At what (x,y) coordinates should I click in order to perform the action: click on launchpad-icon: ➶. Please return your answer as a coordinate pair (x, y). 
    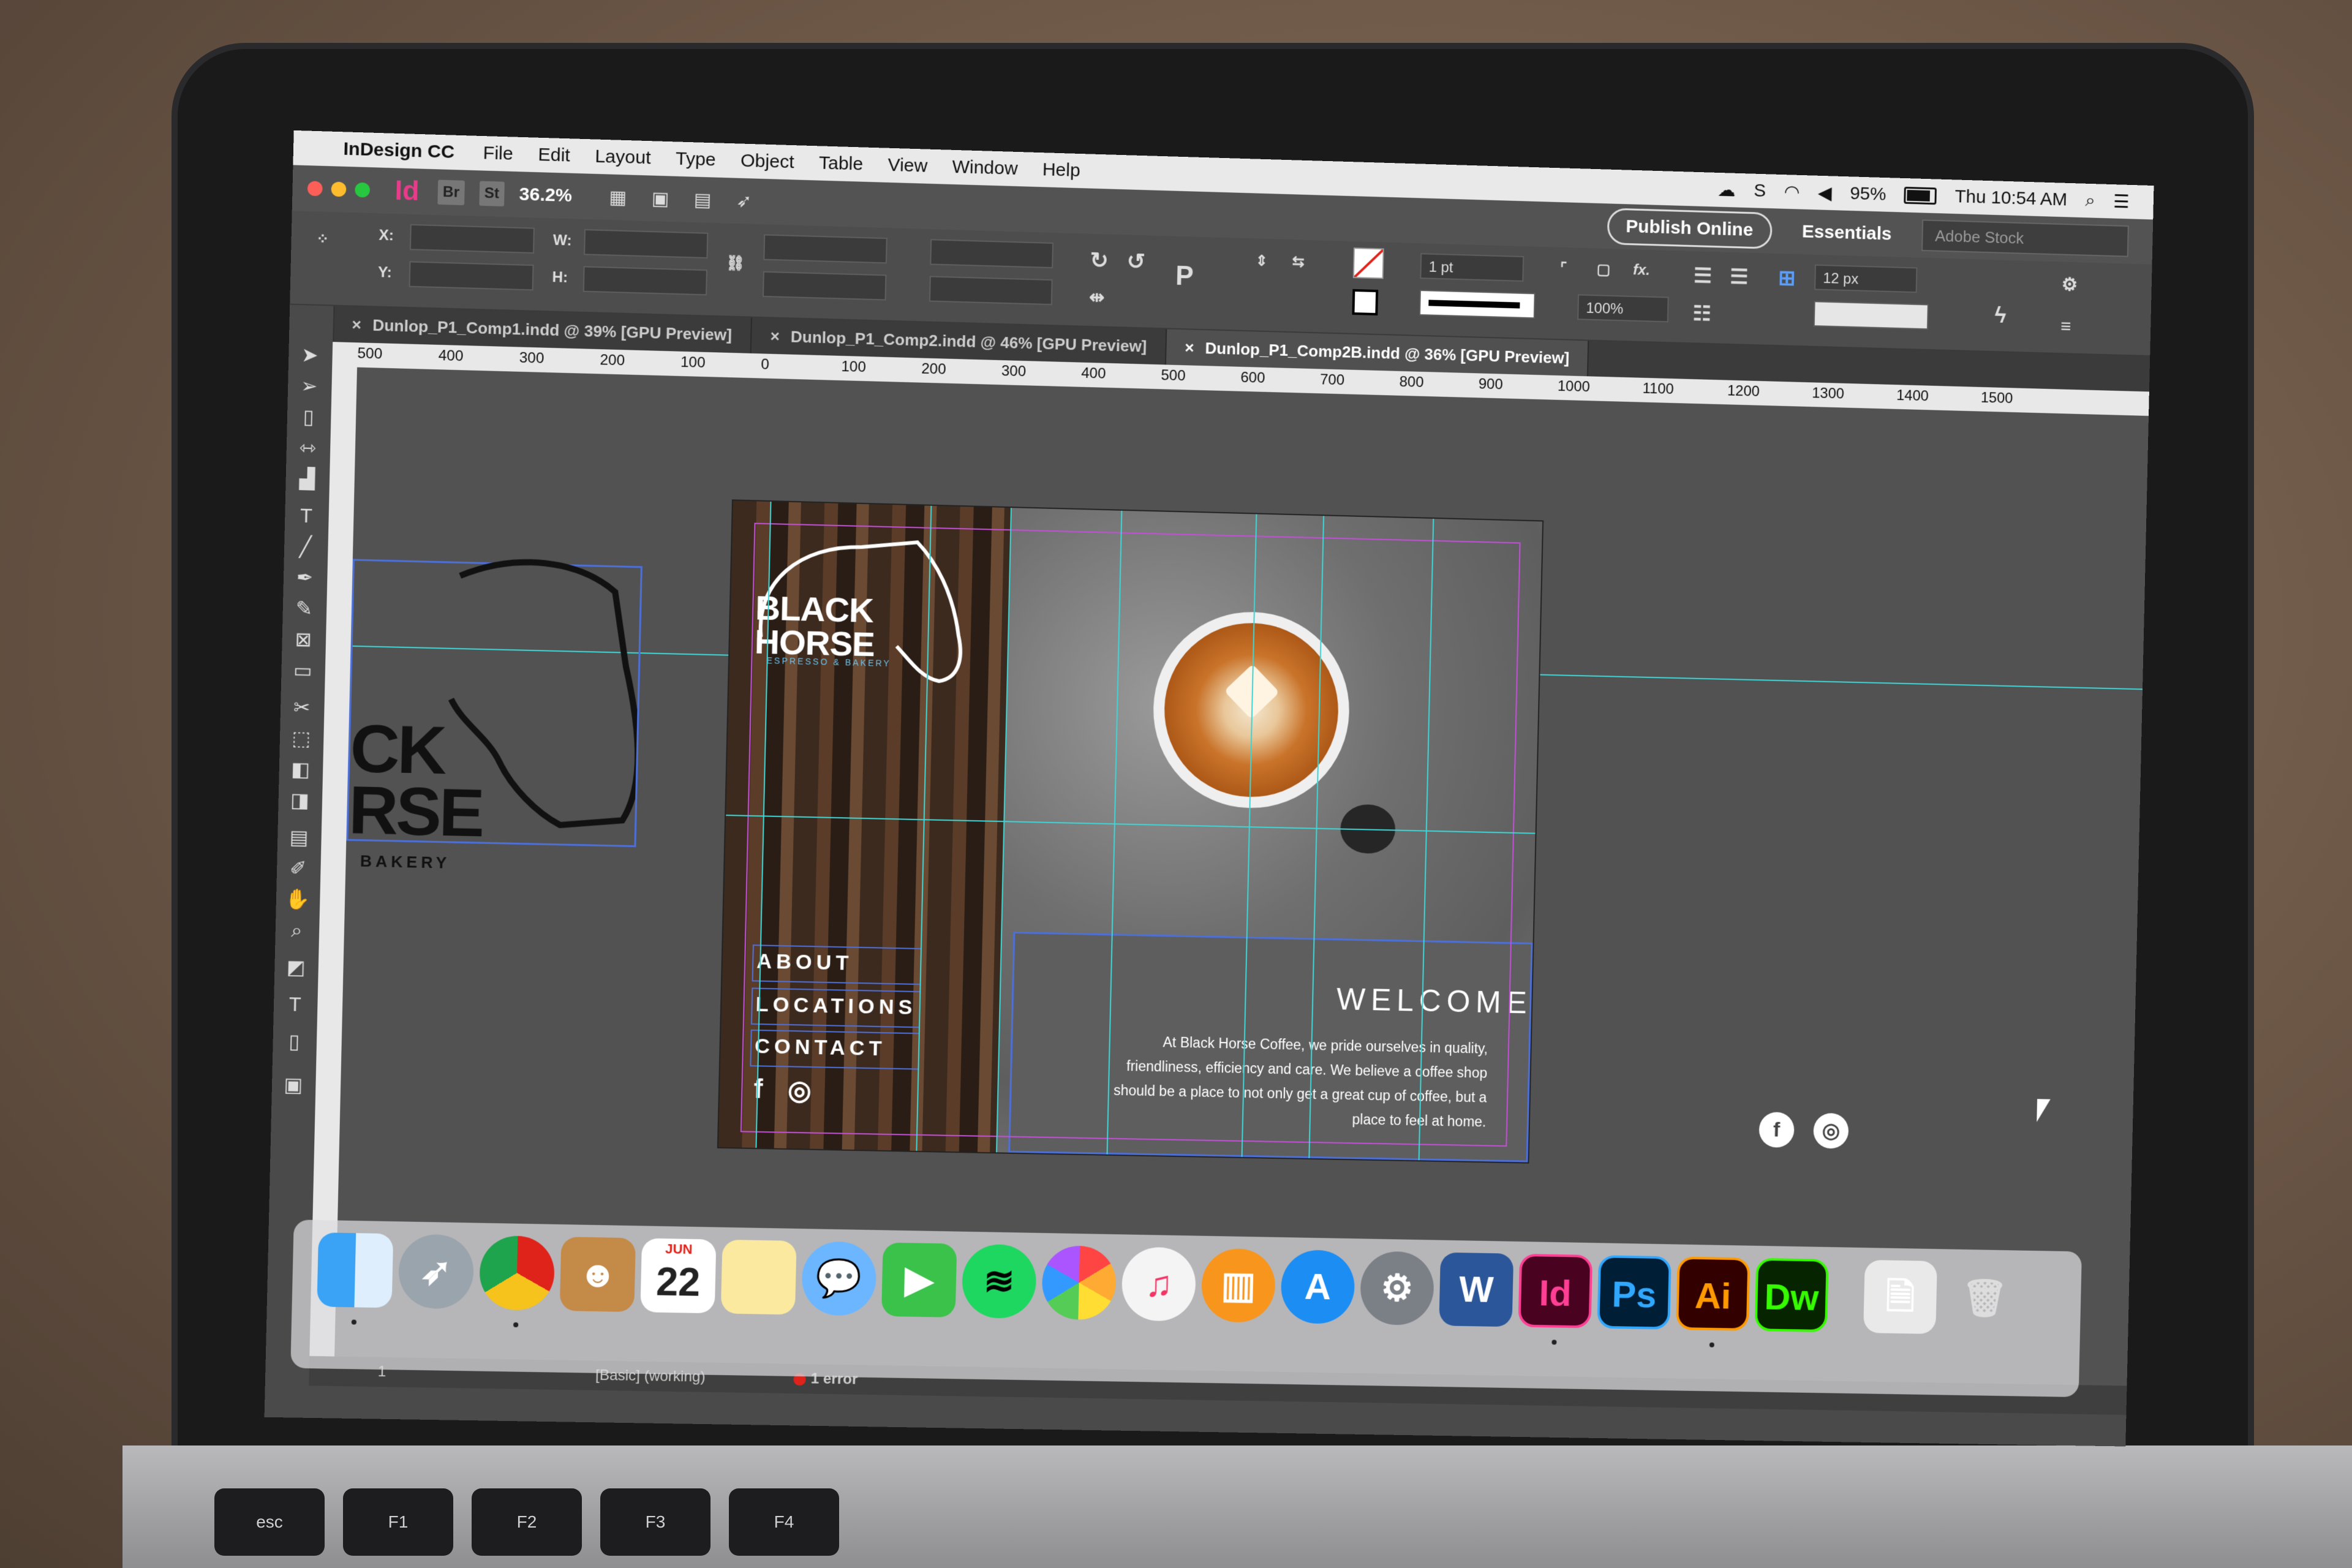
    Looking at the image, I should click on (436, 1272).